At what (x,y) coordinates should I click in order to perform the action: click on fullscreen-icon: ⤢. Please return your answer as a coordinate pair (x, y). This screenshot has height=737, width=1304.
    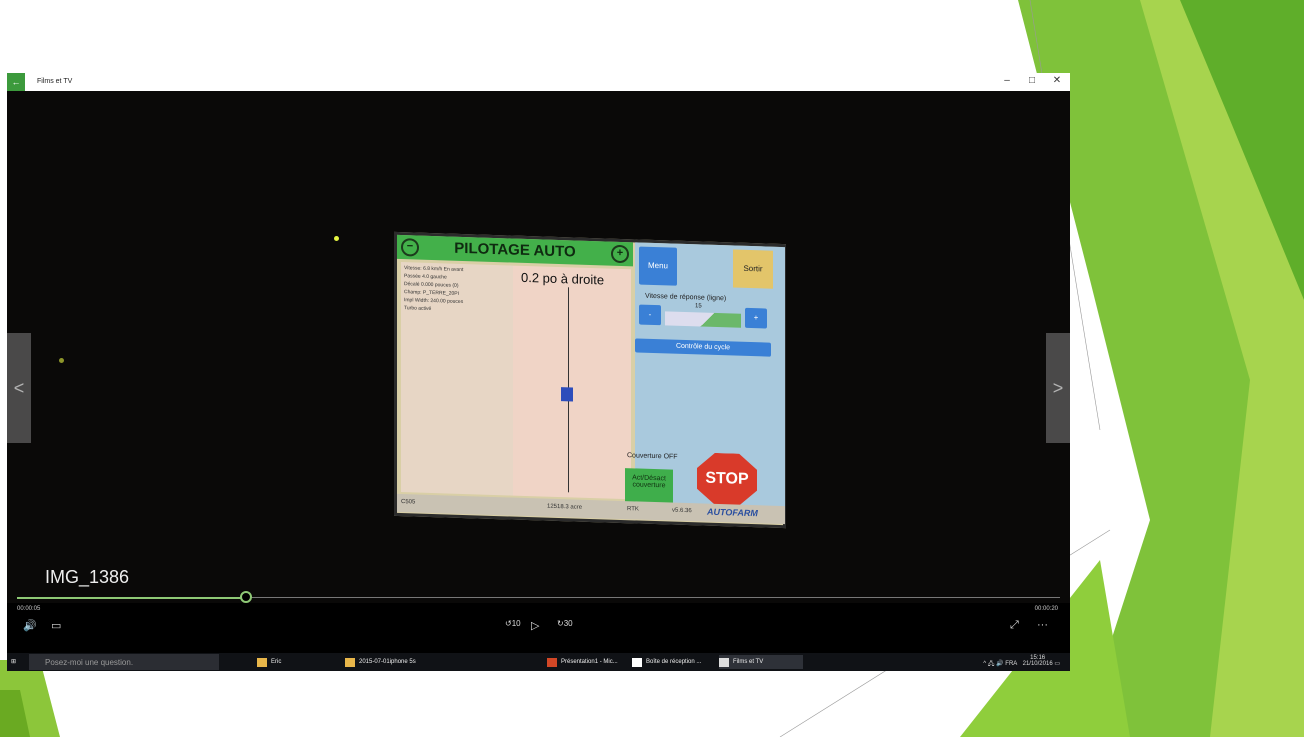
    Looking at the image, I should click on (1014, 625).